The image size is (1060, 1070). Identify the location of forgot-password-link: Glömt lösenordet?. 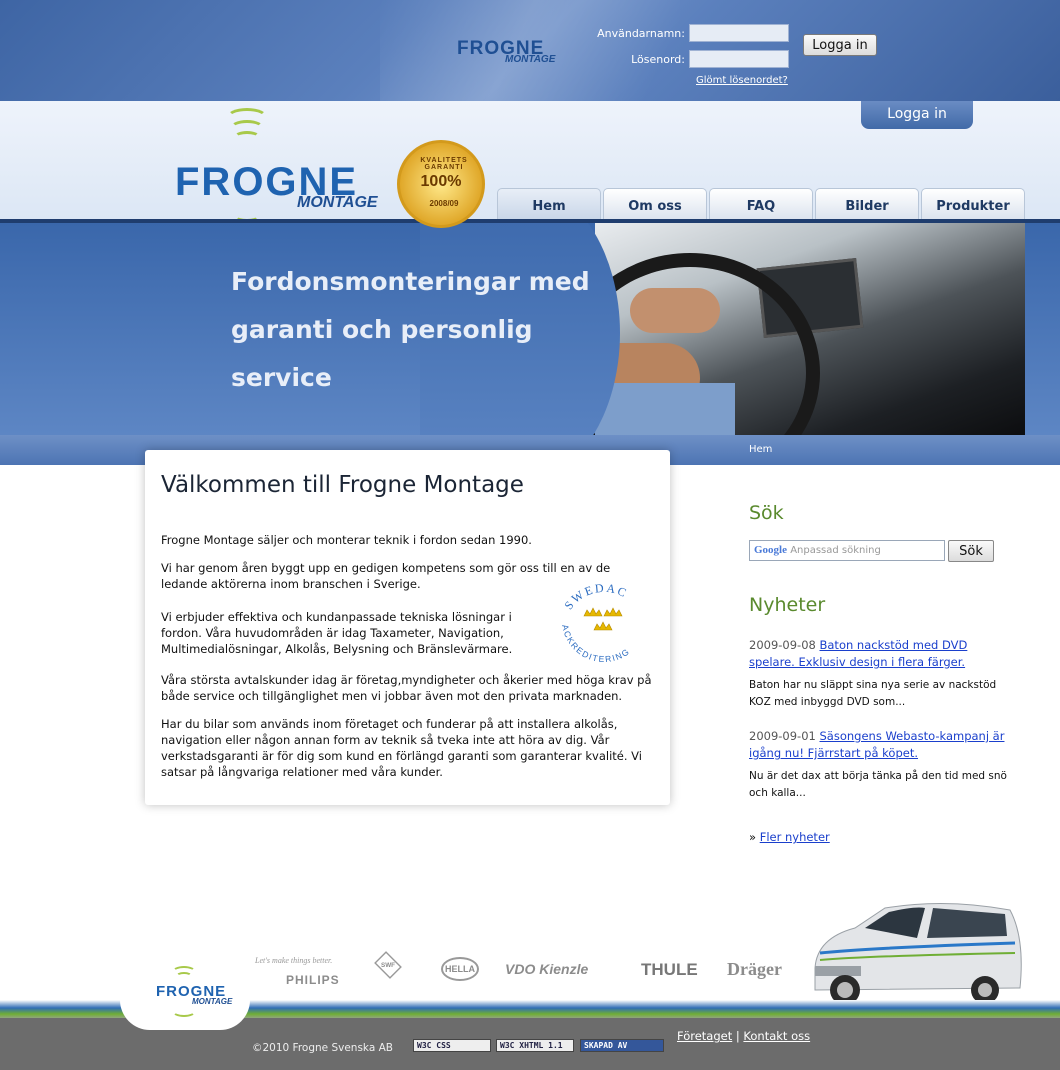
(742, 80).